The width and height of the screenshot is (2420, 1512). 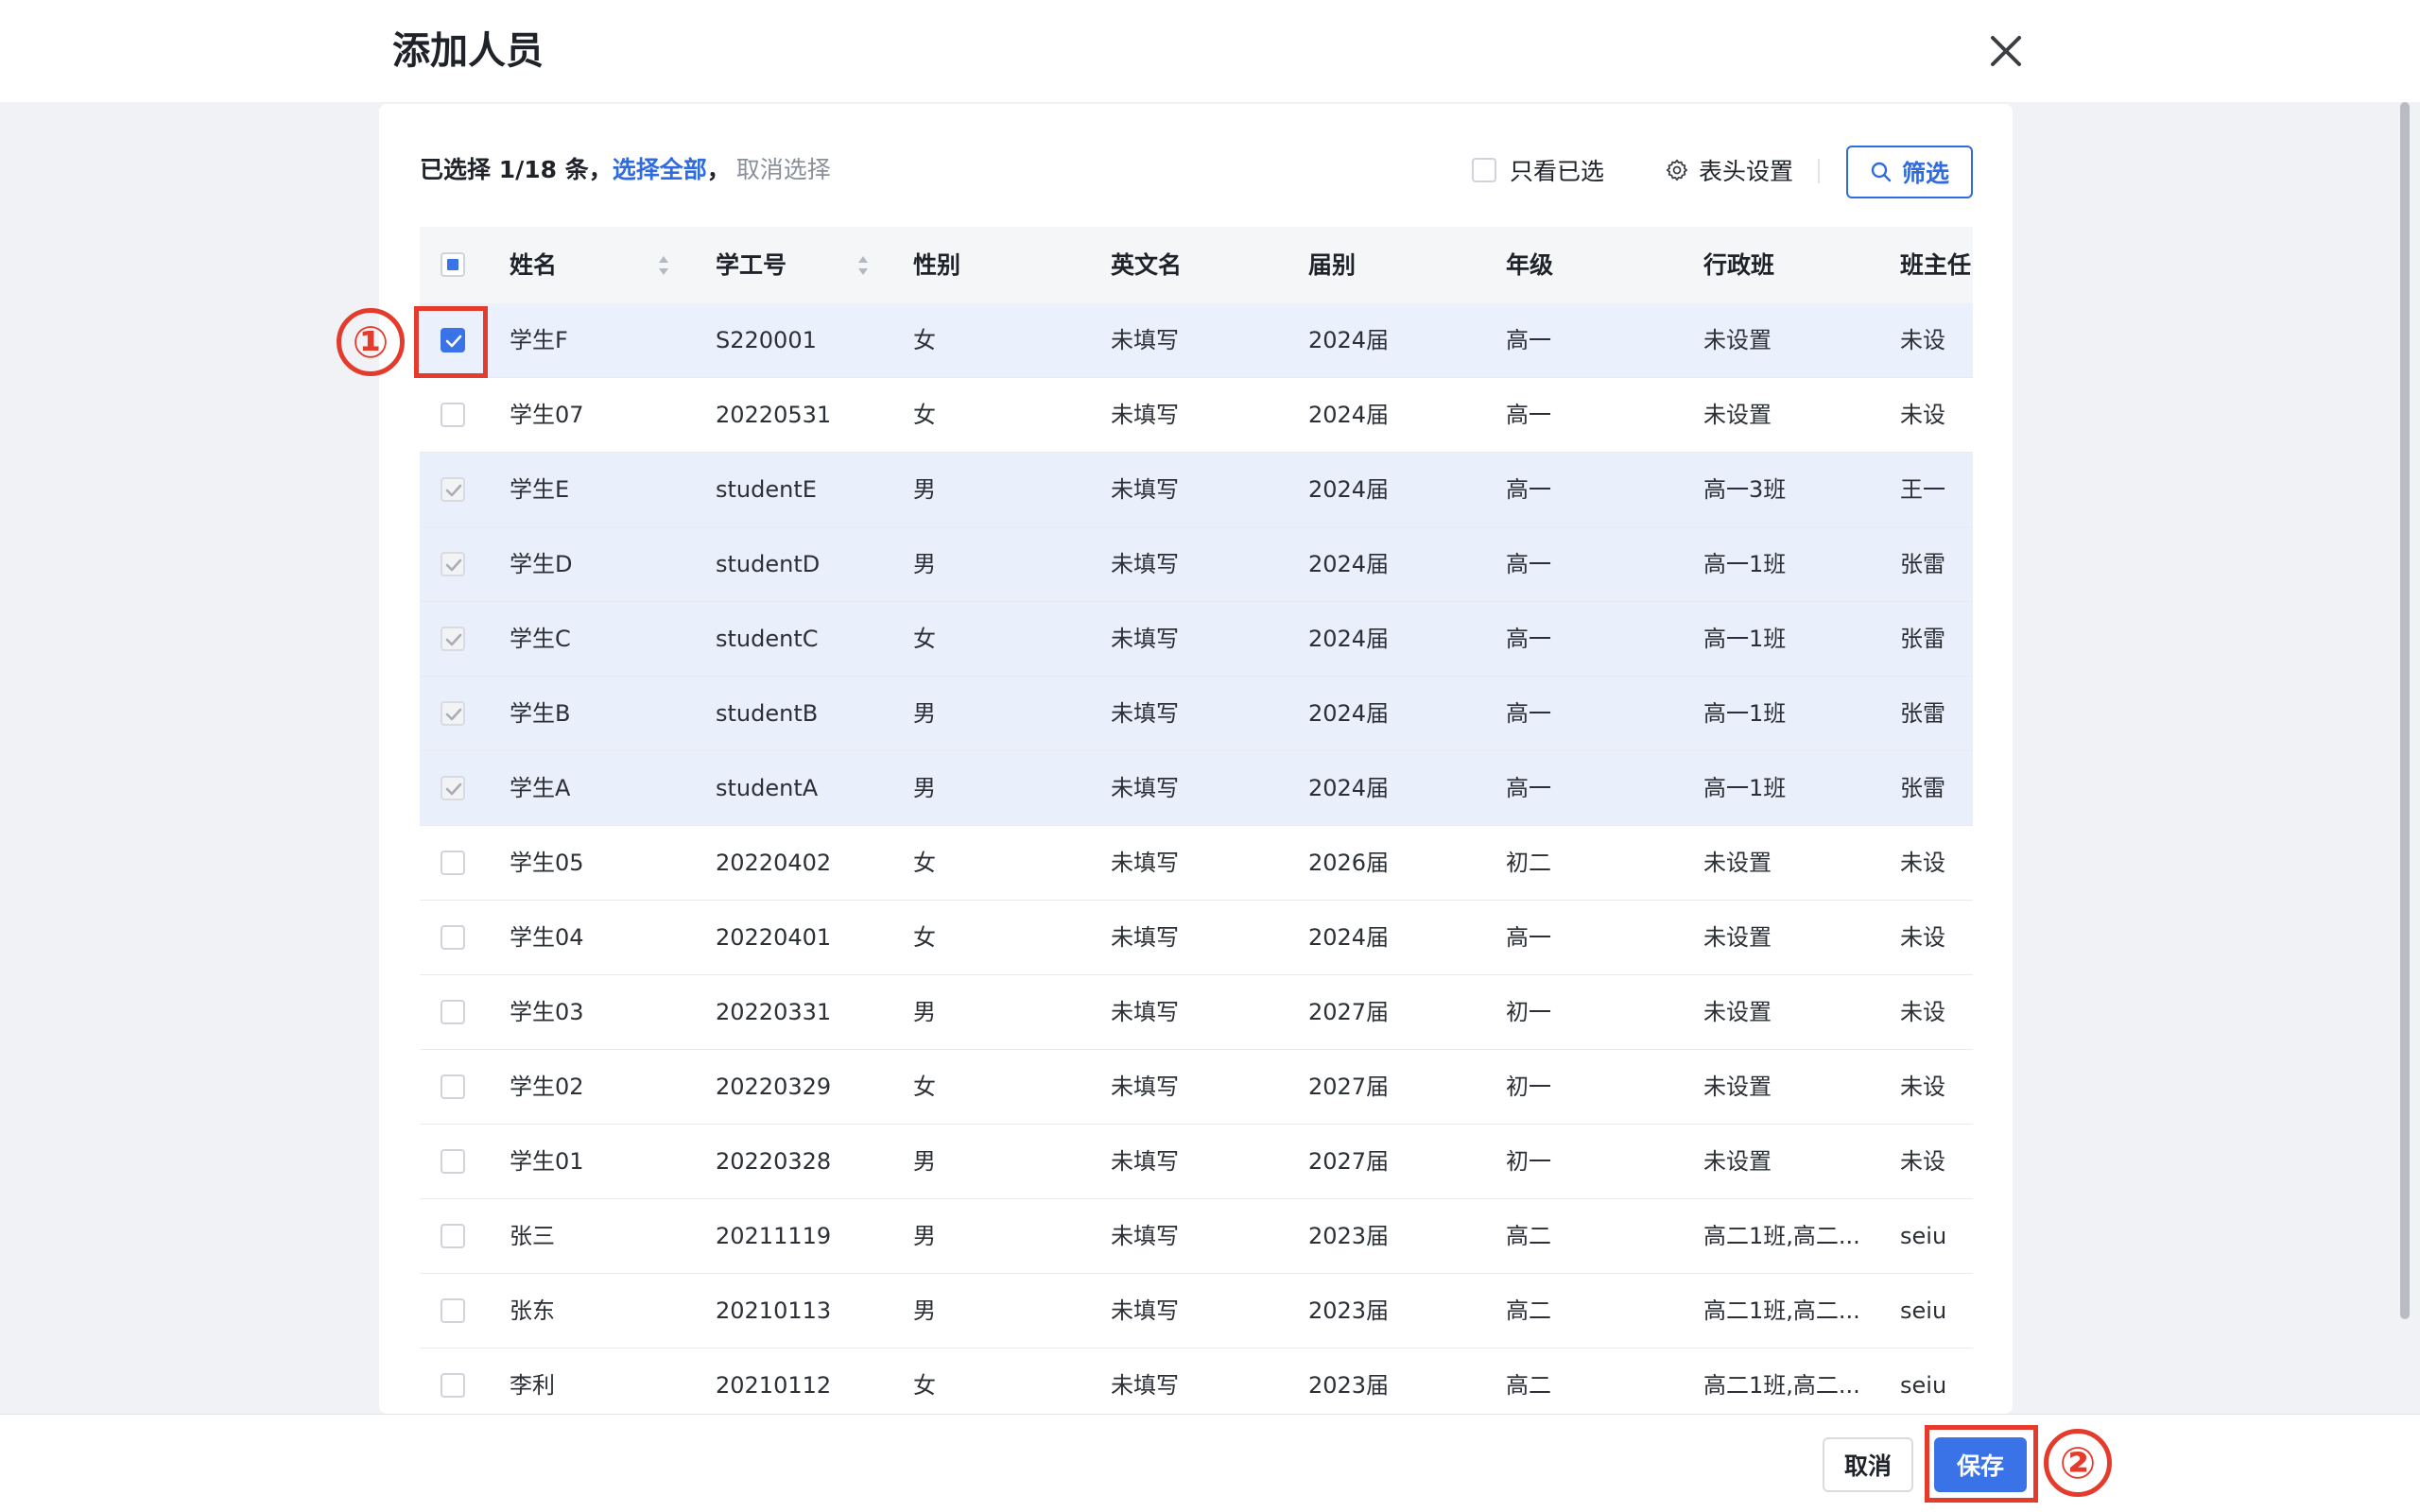 I want to click on table-row: 张三 20211119 男 未填写 2023届 高二 高二1班,高二... seiu, so click(x=1196, y=1236).